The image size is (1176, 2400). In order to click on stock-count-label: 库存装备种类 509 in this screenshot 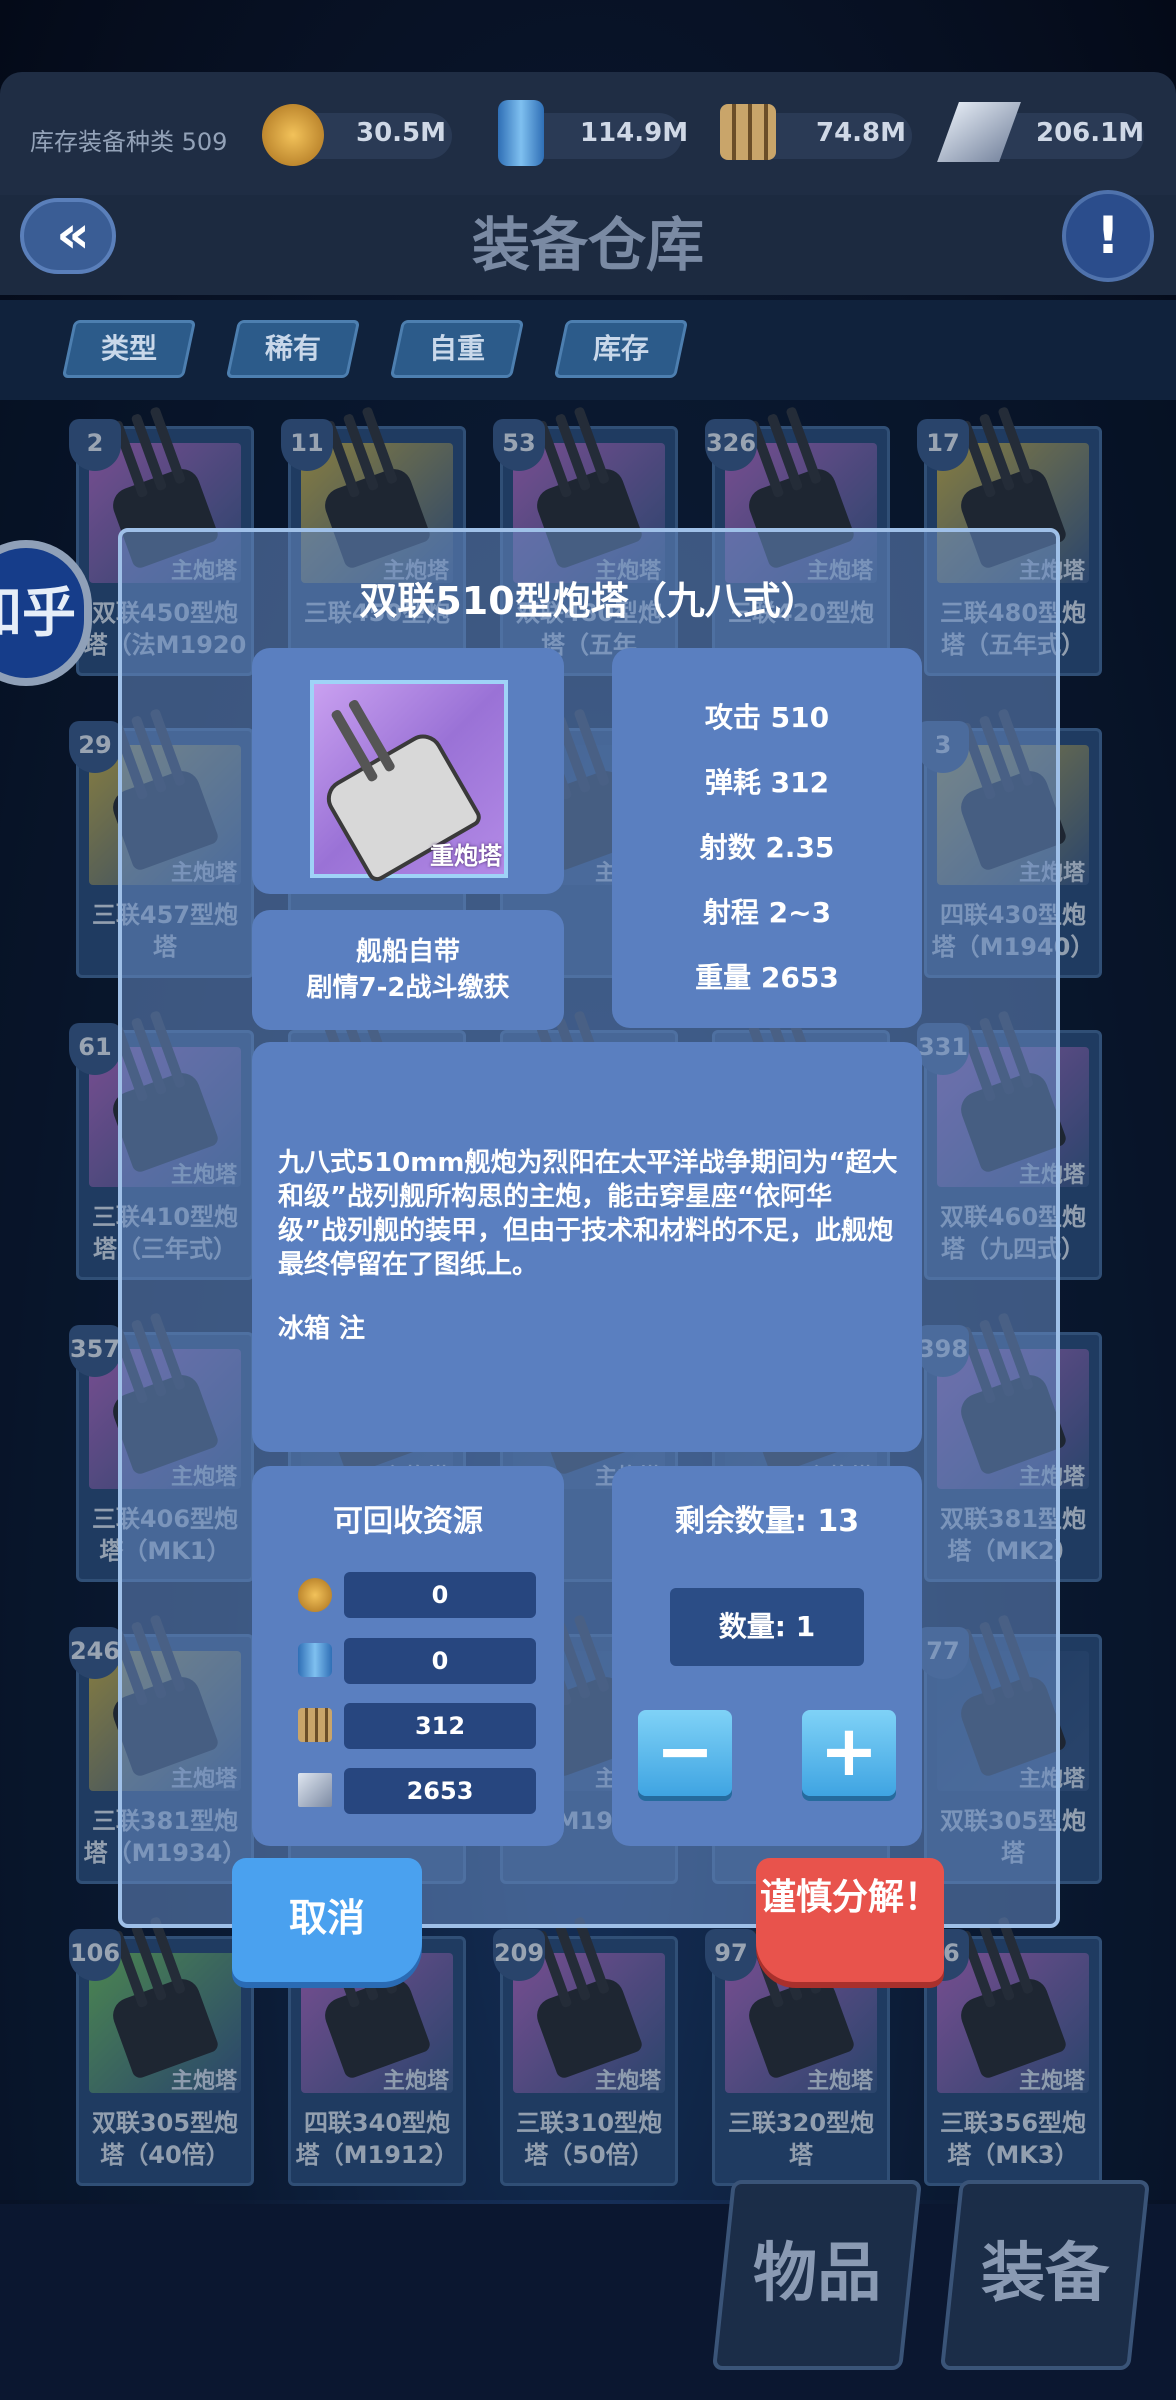, I will do `click(129, 142)`.